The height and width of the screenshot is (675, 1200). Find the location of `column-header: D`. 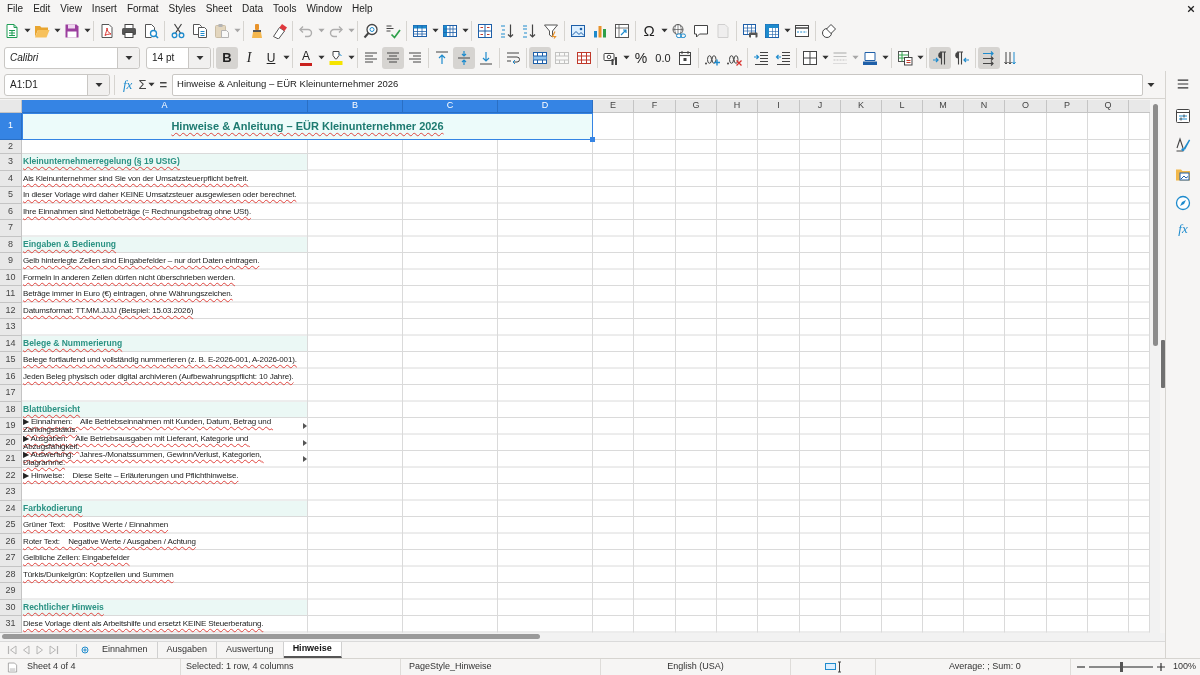

column-header: D is located at coordinates (545, 106).